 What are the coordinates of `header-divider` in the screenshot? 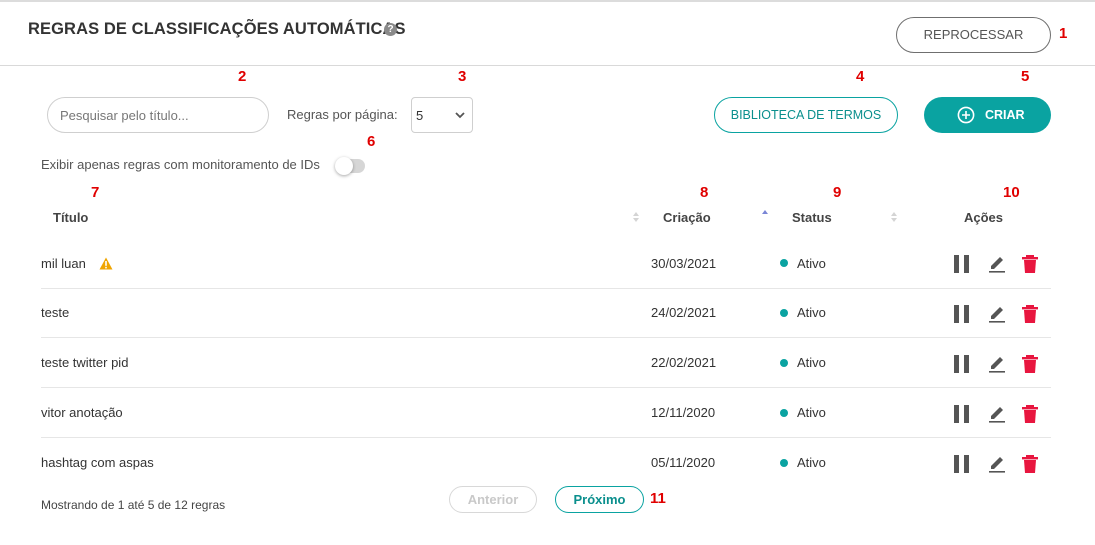 It's located at (547, 65).